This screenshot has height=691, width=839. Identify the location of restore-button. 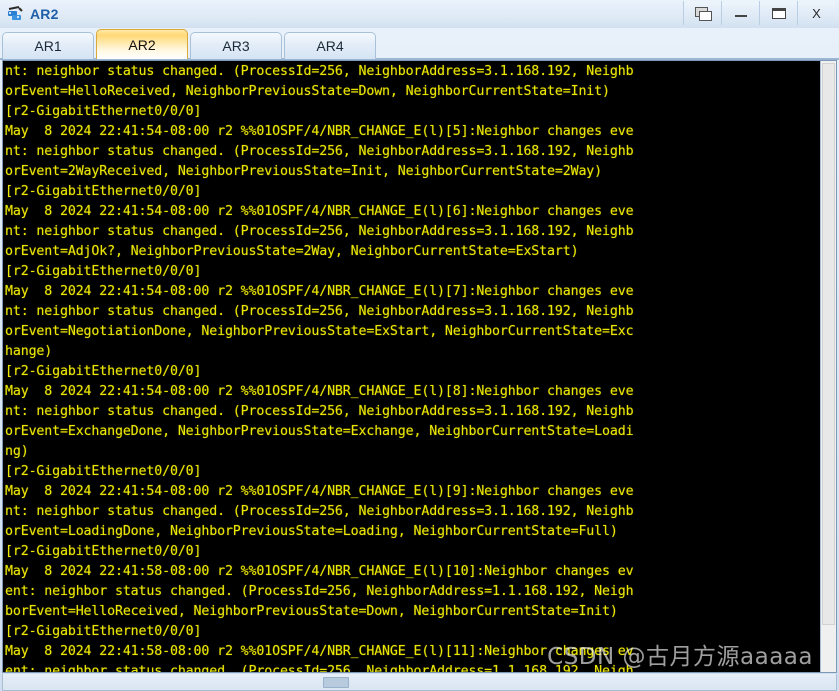
(702, 13).